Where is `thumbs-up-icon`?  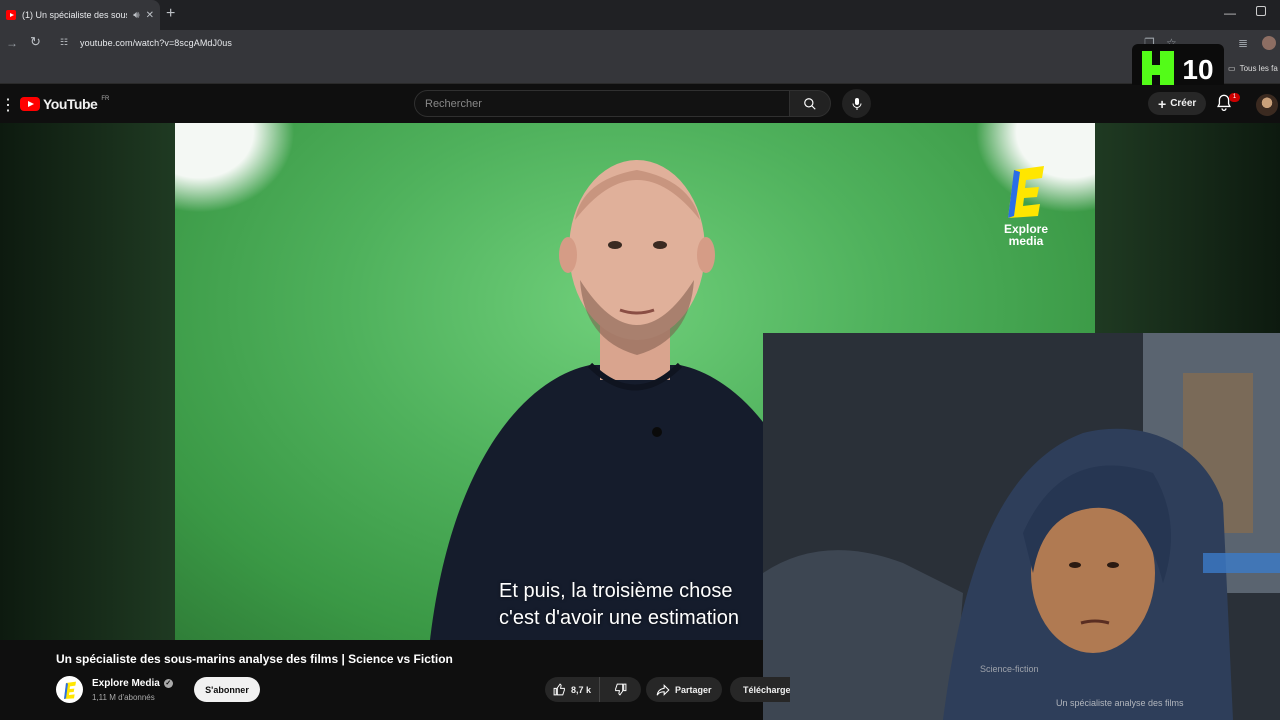 thumbs-up-icon is located at coordinates (559, 689).